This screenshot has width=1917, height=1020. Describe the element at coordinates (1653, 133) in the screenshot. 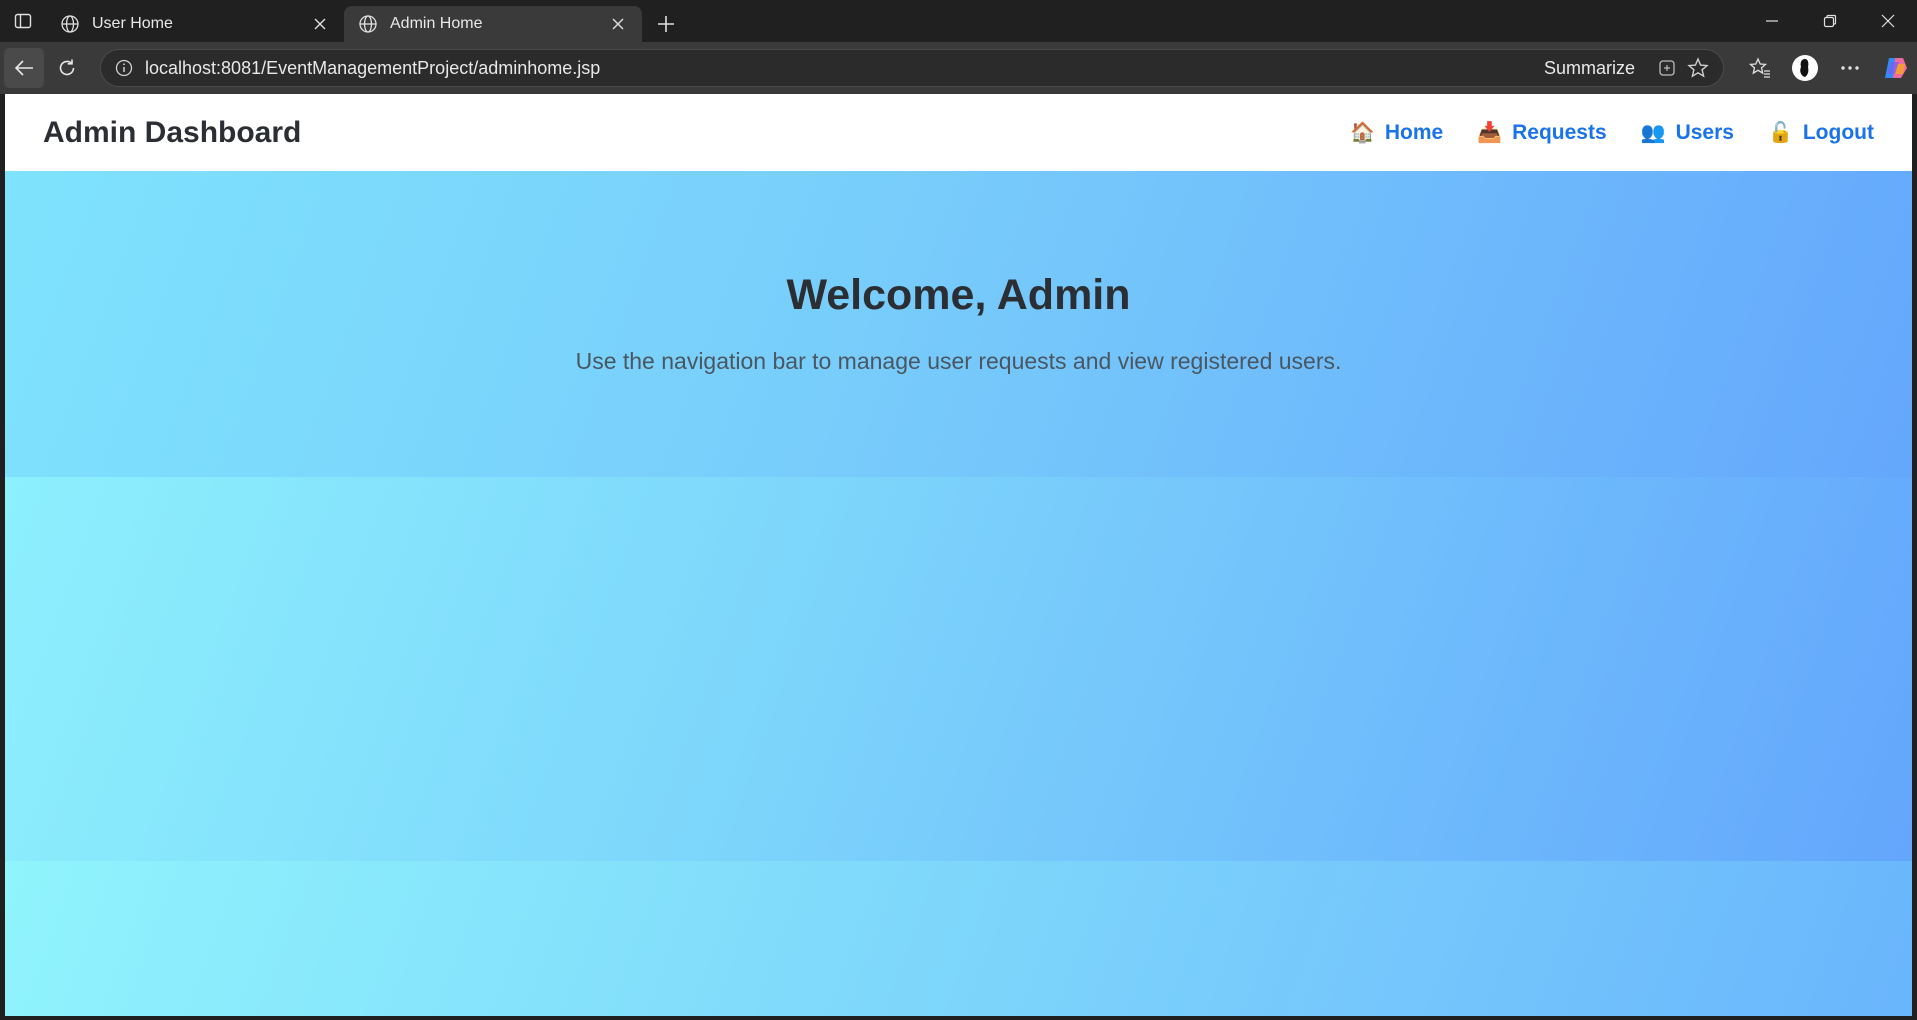

I see `users-icon: 👥` at that location.